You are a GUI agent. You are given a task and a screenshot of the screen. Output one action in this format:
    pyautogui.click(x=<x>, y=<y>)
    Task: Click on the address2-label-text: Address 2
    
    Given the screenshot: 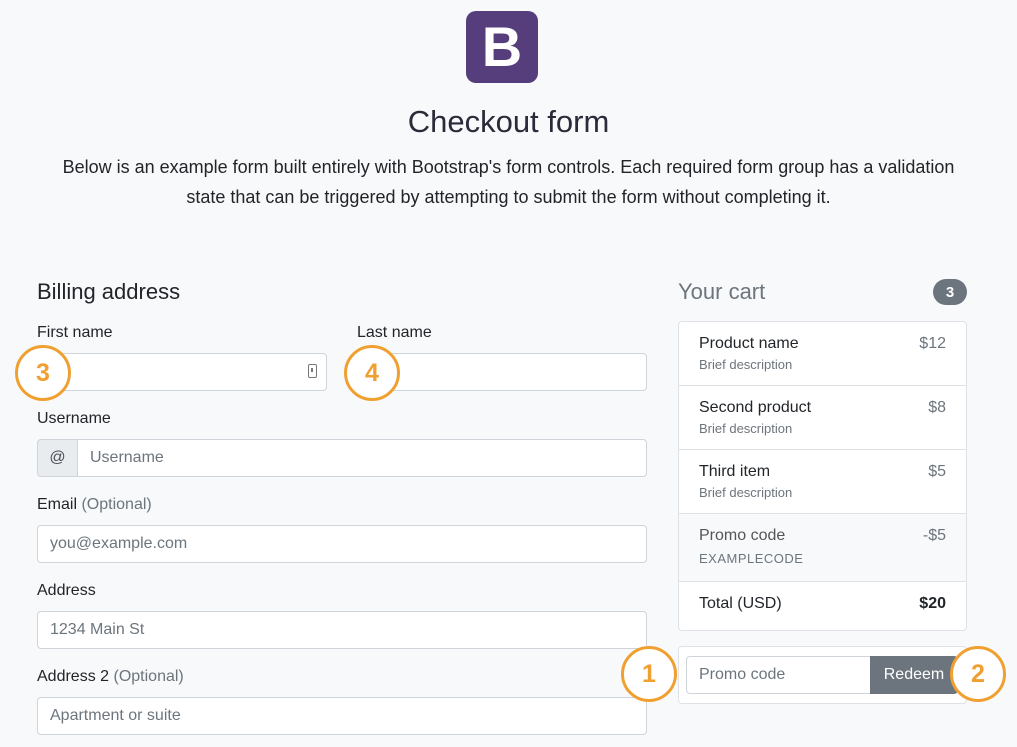 What is the action you would take?
    pyautogui.click(x=73, y=676)
    